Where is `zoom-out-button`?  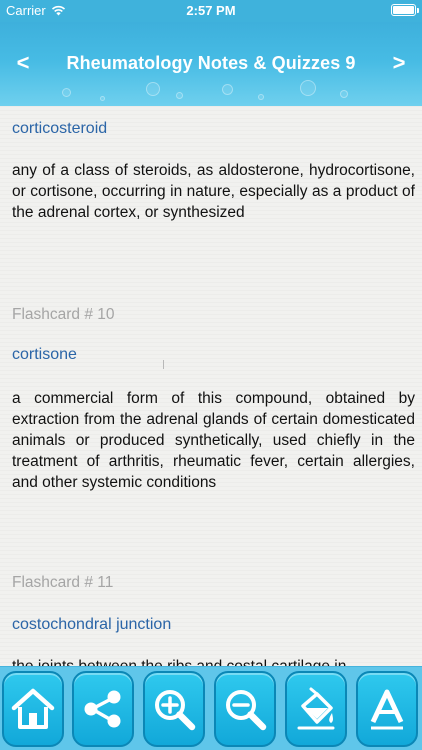 zoom-out-button is located at coordinates (245, 709).